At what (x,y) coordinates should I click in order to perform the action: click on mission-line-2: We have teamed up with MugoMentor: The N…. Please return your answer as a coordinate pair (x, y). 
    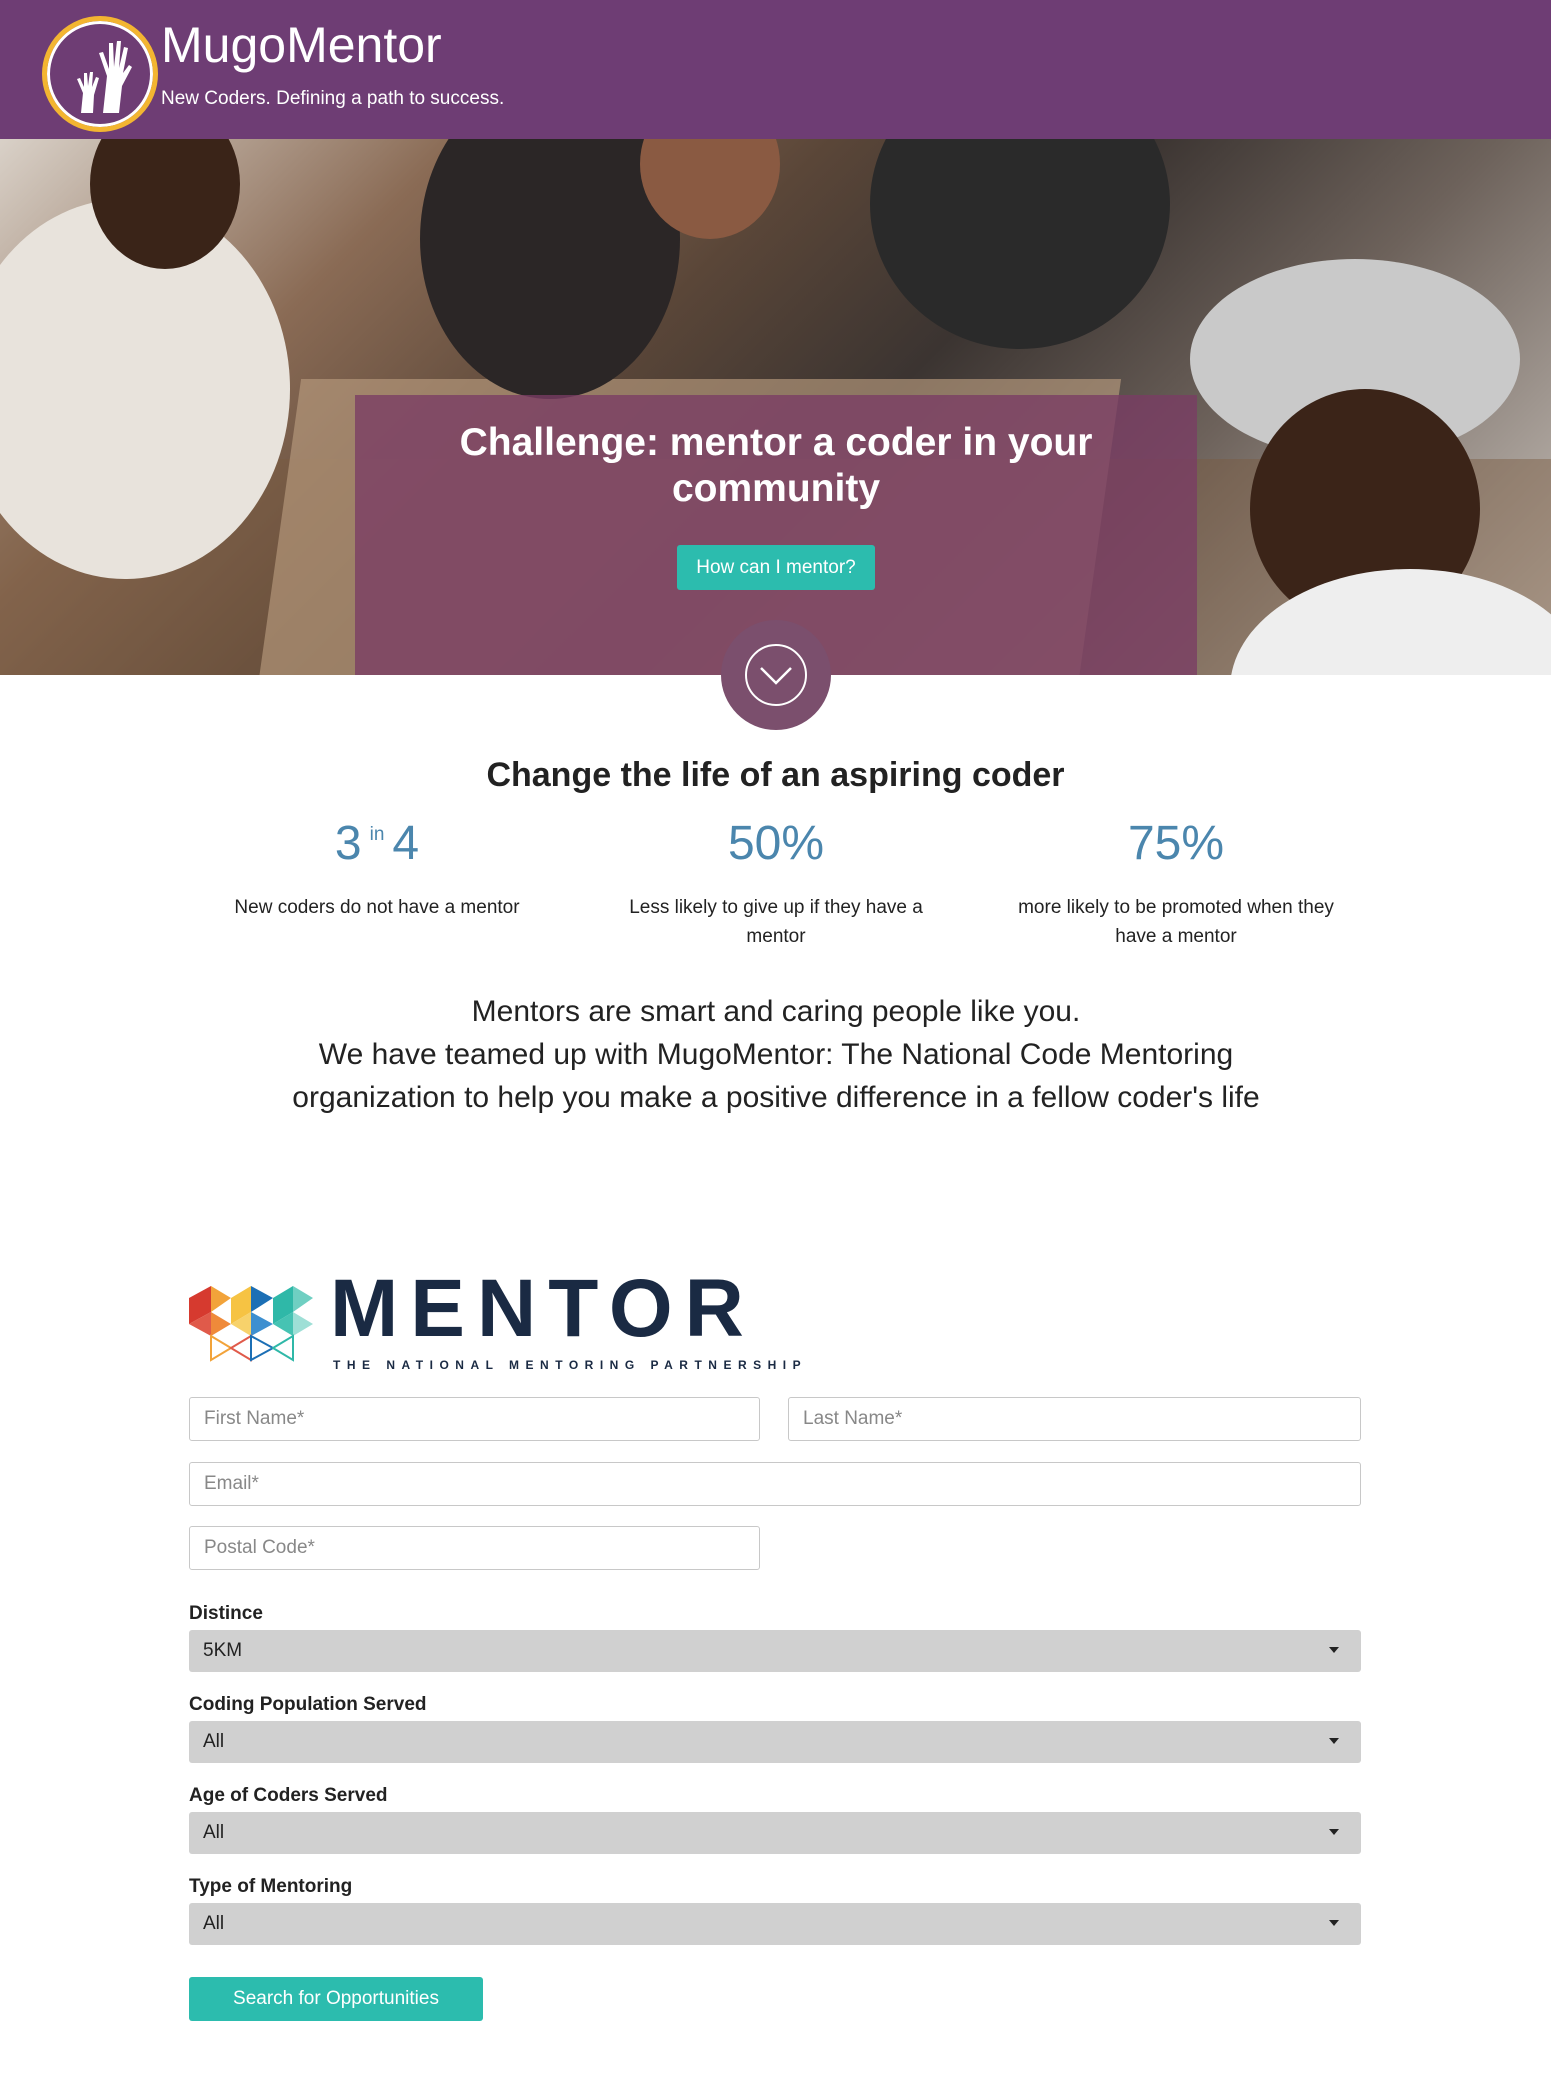
    Looking at the image, I should click on (776, 1076).